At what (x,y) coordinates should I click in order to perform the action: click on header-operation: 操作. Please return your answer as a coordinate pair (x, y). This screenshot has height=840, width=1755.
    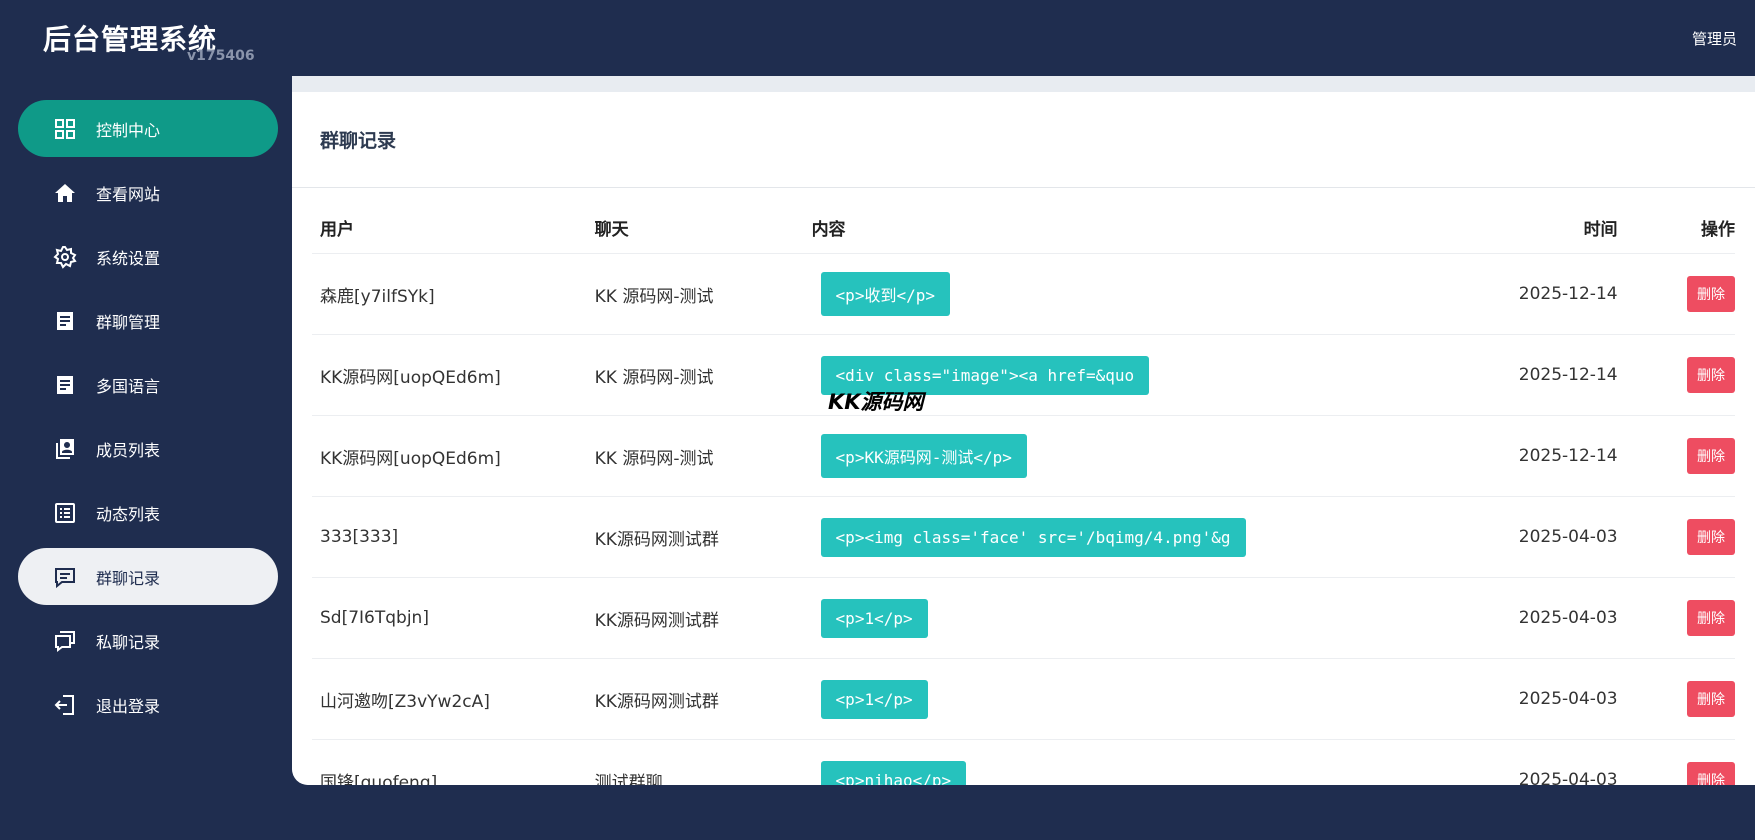
    Looking at the image, I should click on (1717, 230).